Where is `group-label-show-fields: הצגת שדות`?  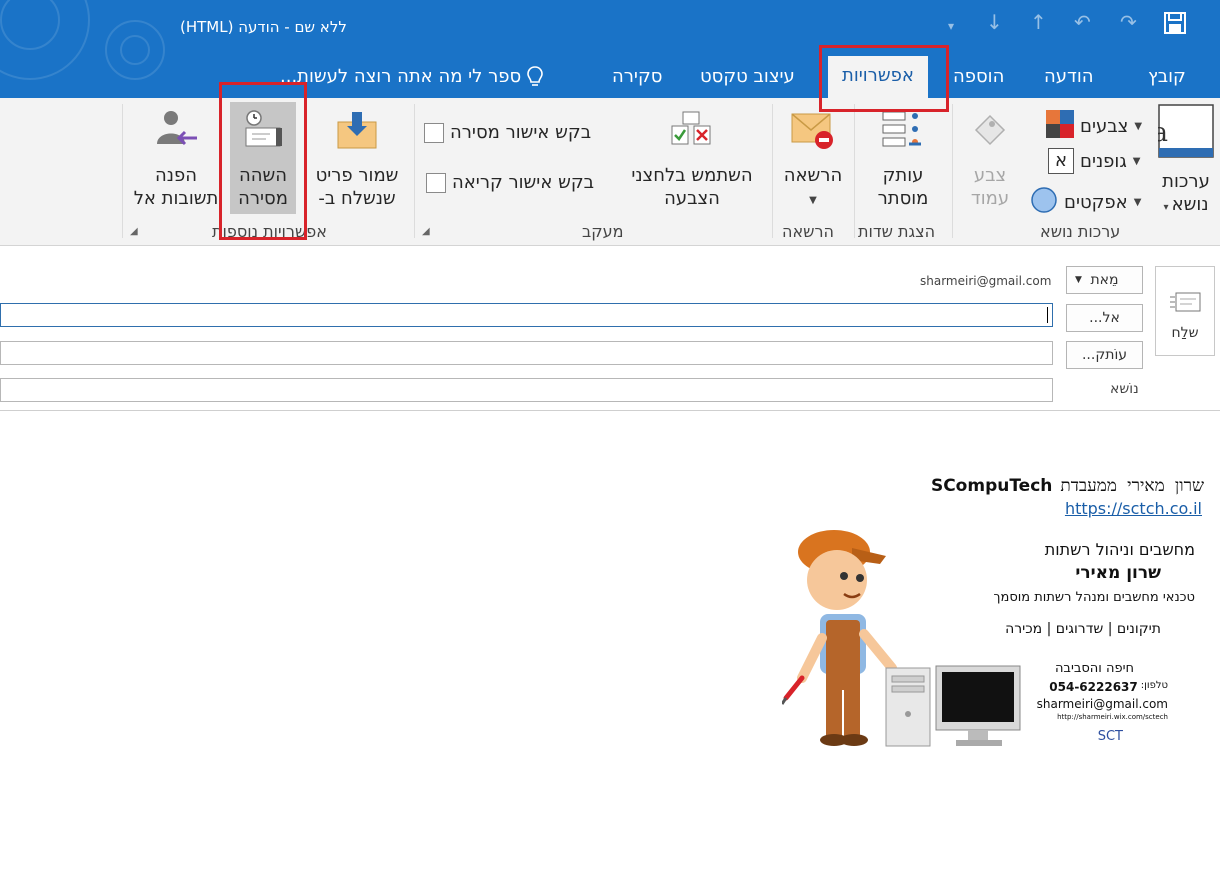 group-label-show-fields: הצגת שדות is located at coordinates (897, 231).